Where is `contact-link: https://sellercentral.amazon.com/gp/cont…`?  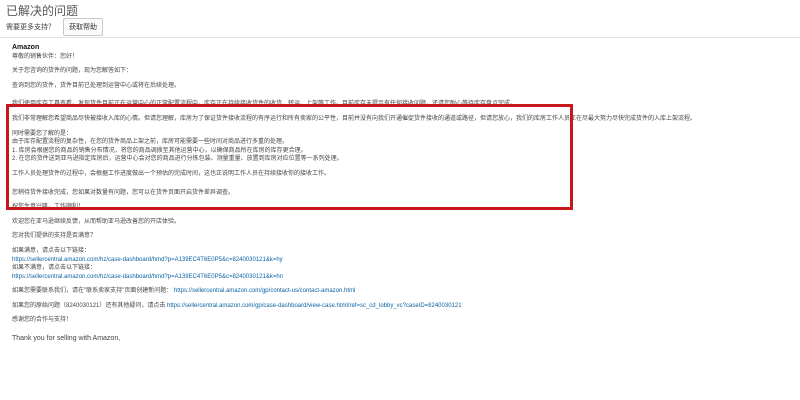
contact-link: https://sellercentral.amazon.com/gp/cont… is located at coordinates (264, 291).